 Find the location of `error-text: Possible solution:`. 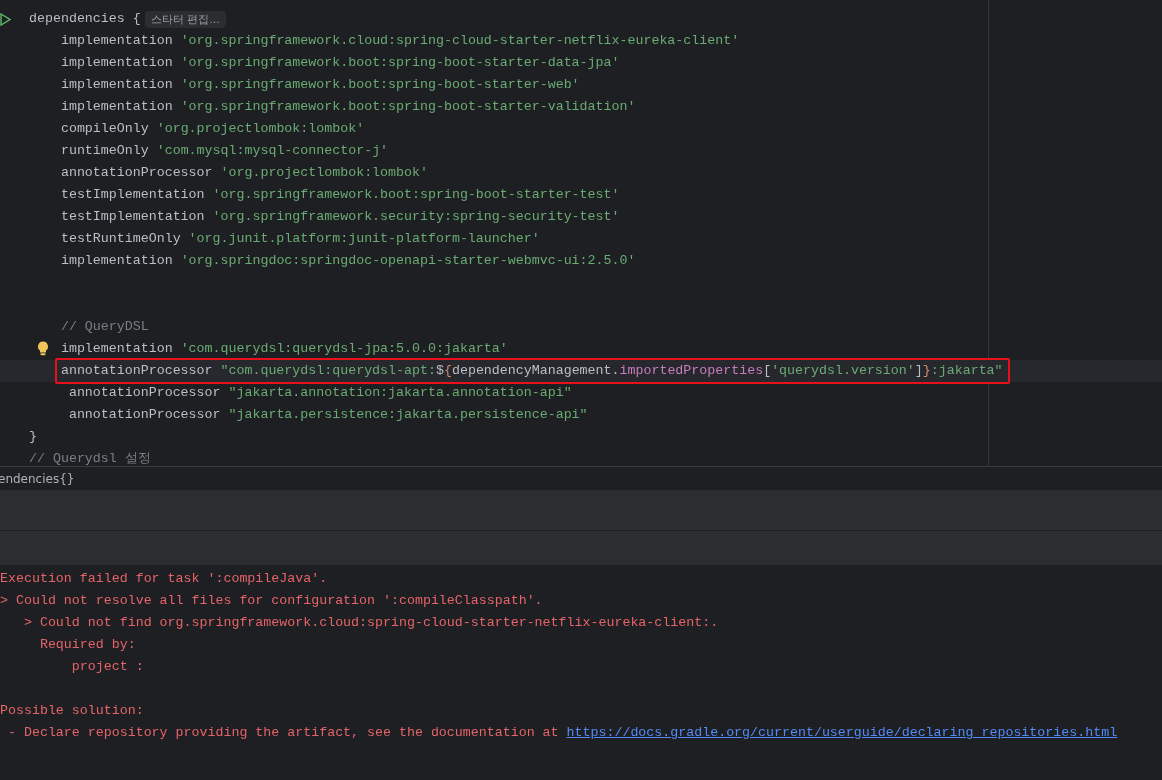

error-text: Possible solution: is located at coordinates (72, 710).